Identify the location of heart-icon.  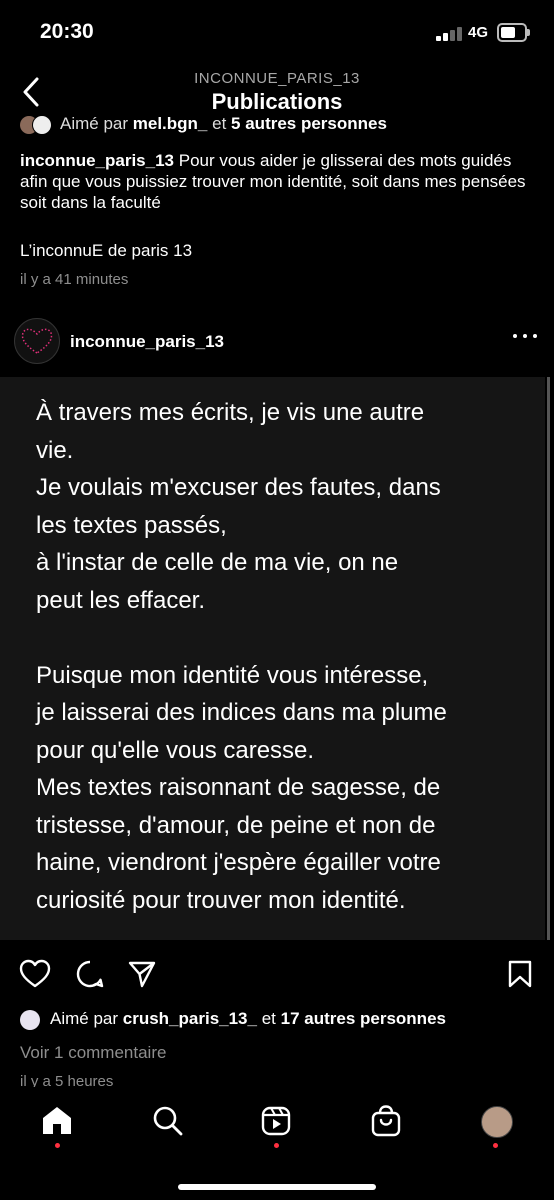
(35, 974).